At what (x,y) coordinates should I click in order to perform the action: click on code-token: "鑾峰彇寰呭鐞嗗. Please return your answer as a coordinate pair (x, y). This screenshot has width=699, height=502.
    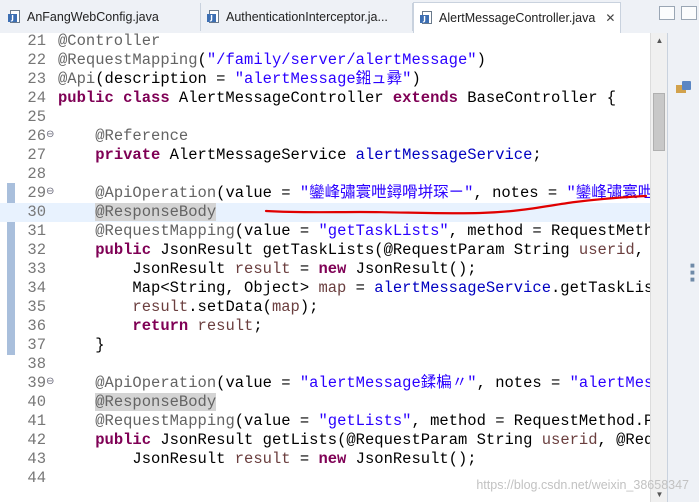
    Looking at the image, I should click on (608, 193).